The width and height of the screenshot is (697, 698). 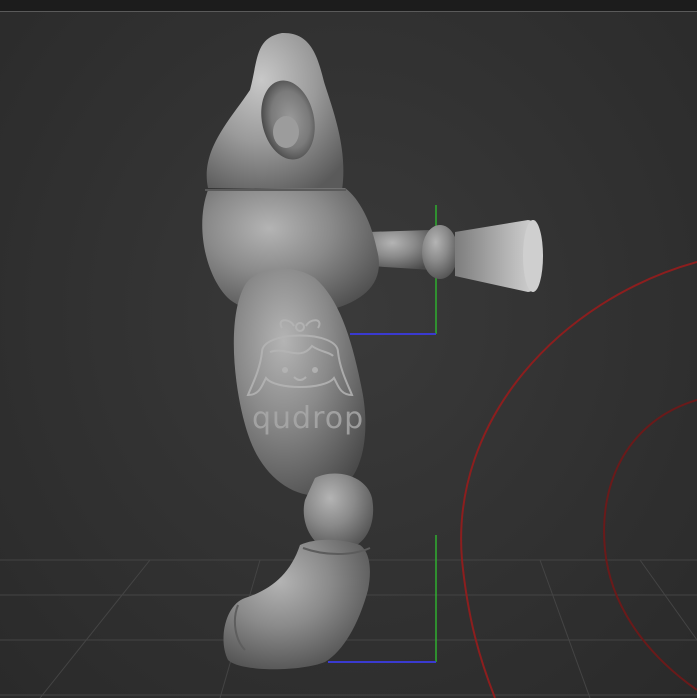 What do you see at coordinates (440, 252) in the screenshot?
I see `arm-joint` at bounding box center [440, 252].